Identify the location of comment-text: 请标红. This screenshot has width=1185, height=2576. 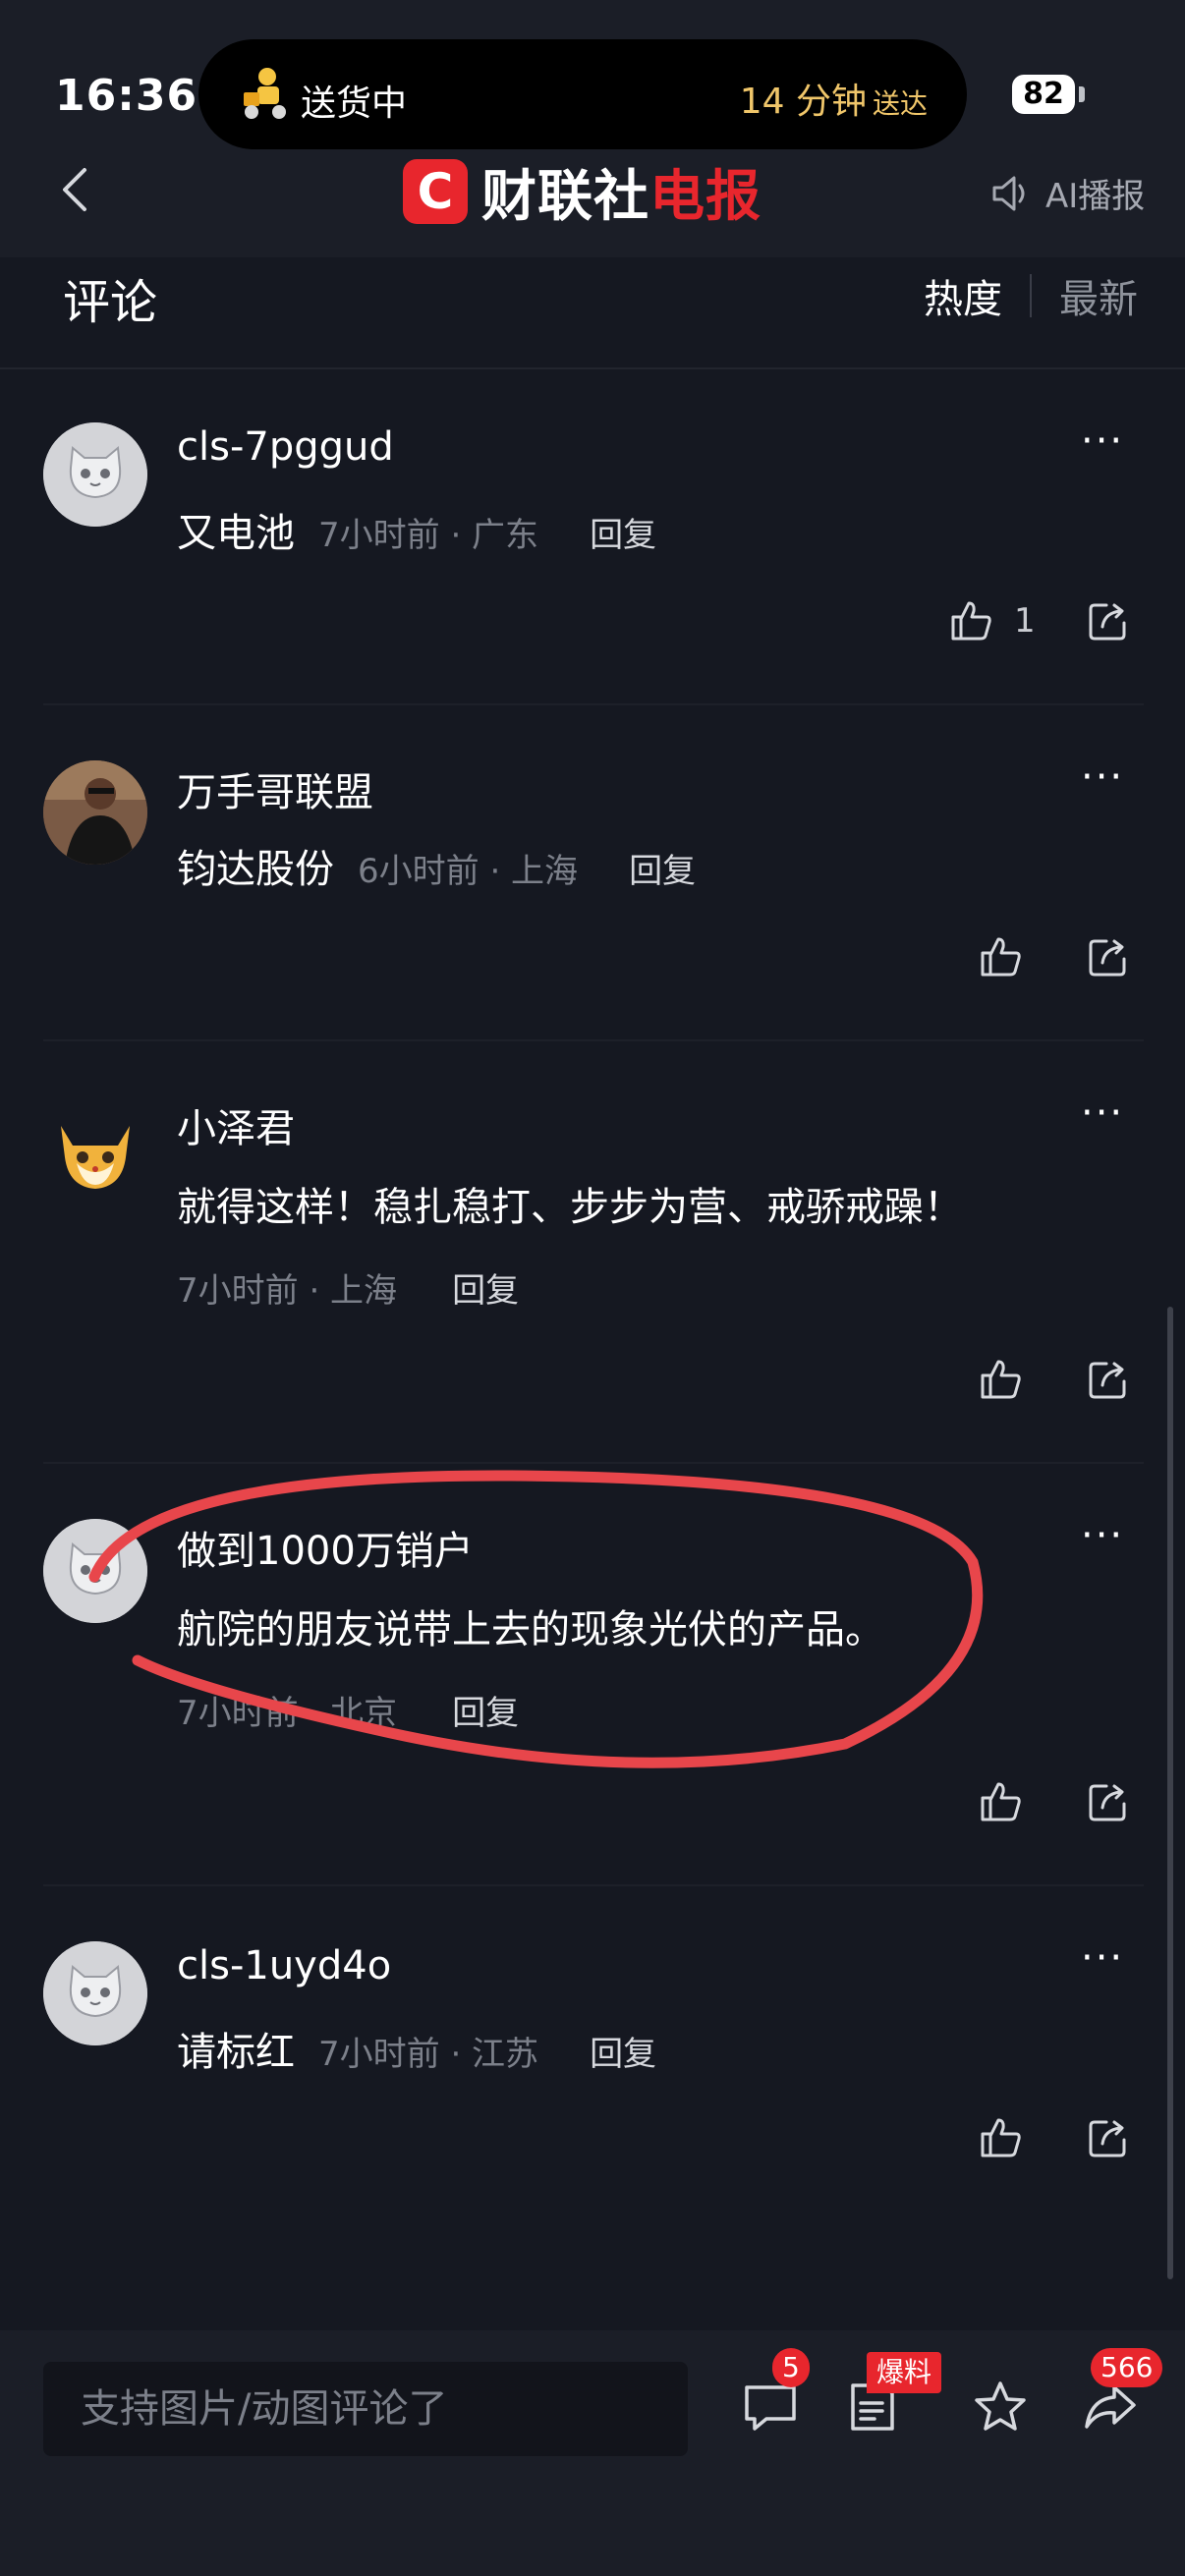
(236, 2052).